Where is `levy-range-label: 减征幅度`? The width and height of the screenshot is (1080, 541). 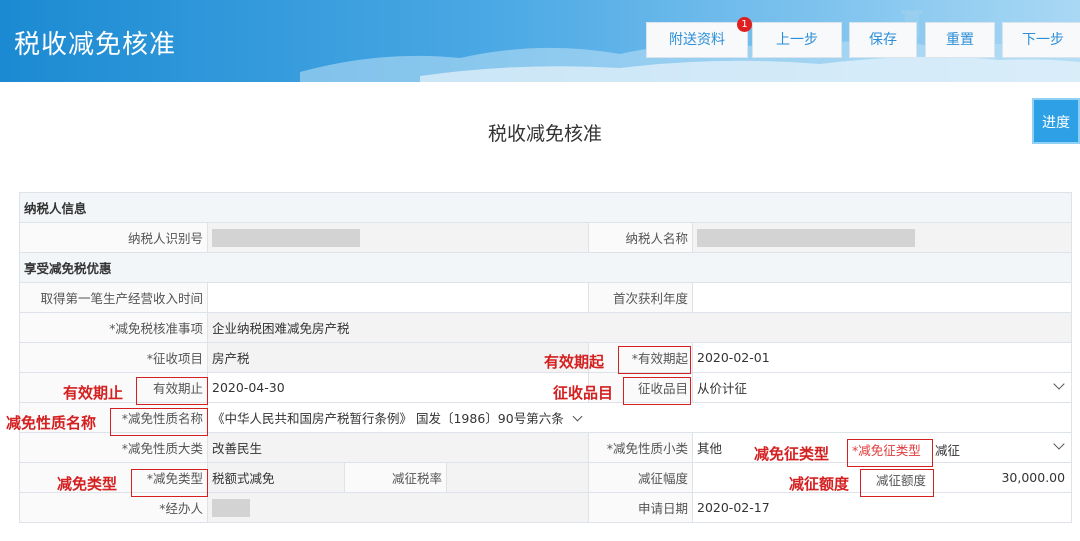 levy-range-label: 减征幅度 is located at coordinates (640, 477).